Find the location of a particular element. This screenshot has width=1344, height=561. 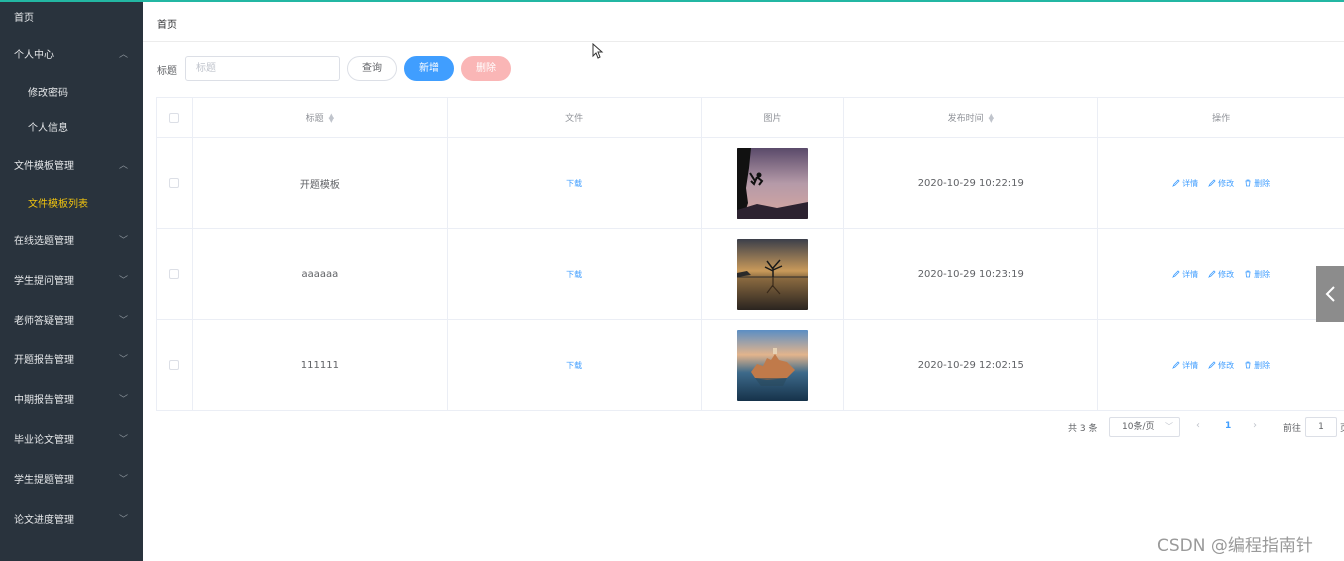

sidebar-item-midterm-reports: 中期报告管理 ﹀ is located at coordinates (71, 401).